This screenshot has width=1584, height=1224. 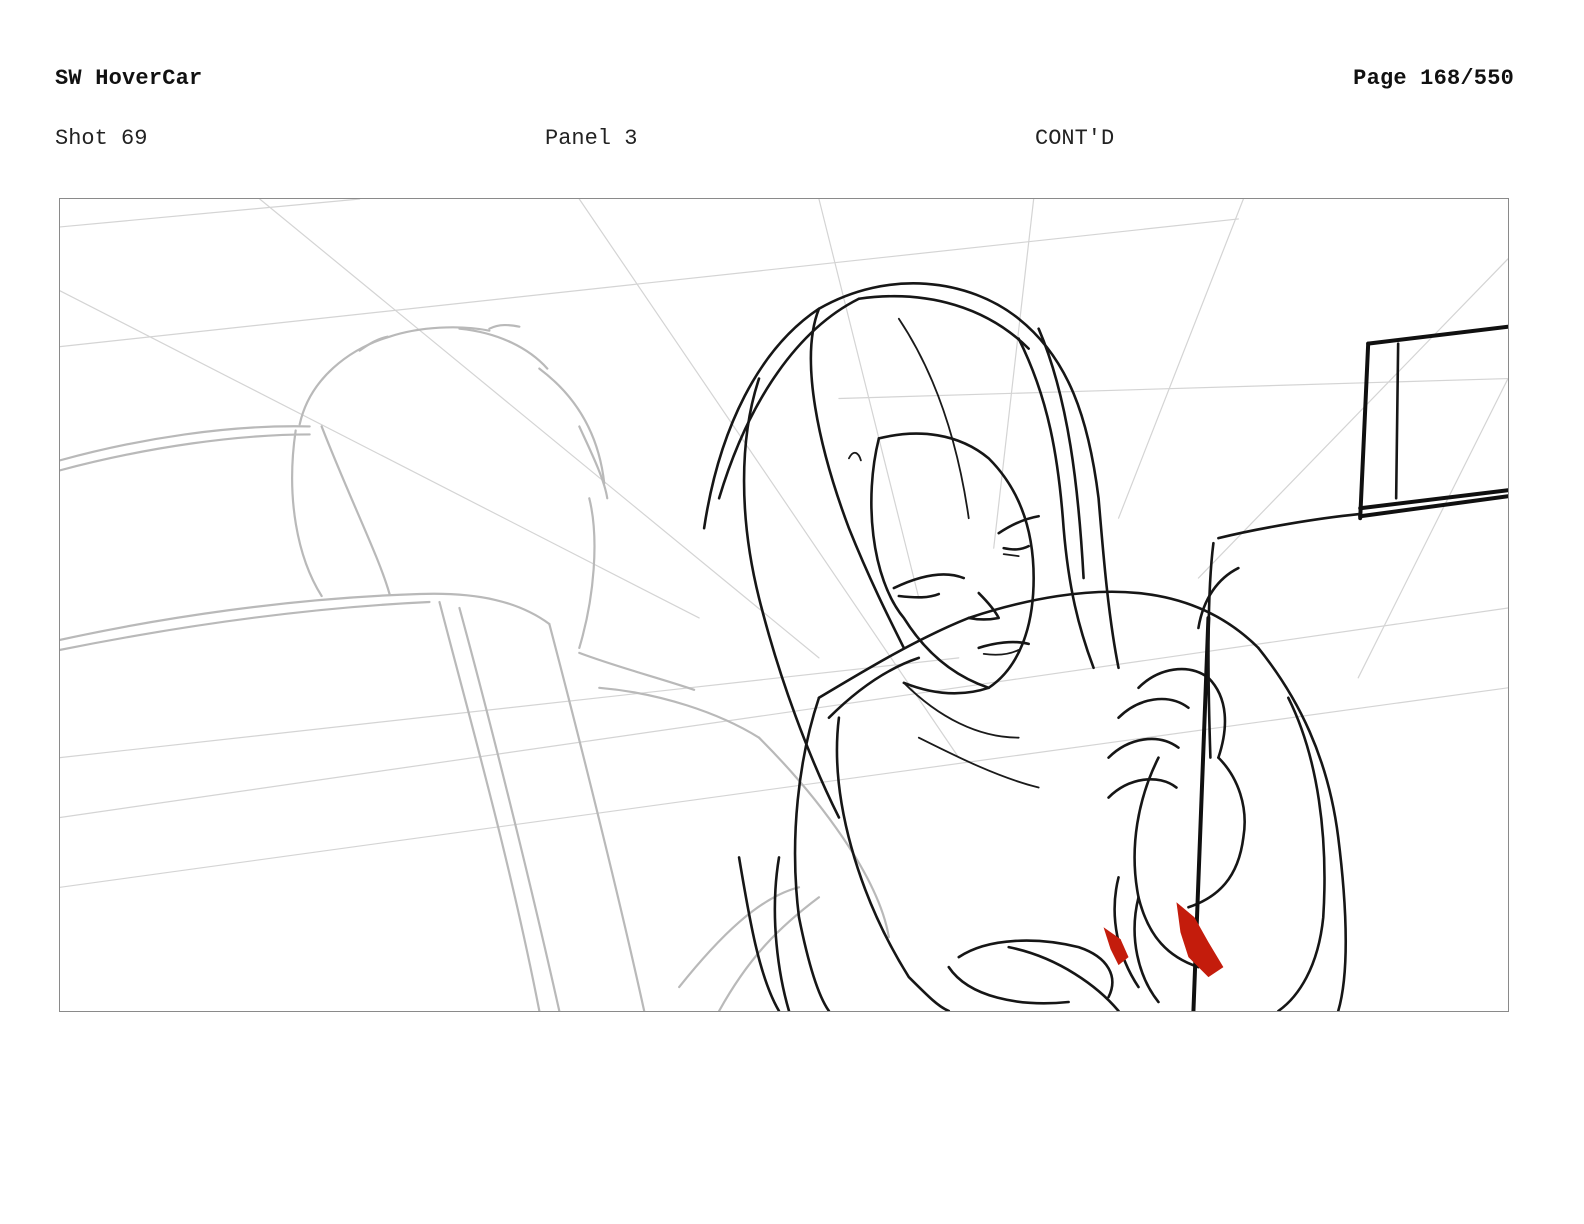 What do you see at coordinates (129, 78) in the screenshot?
I see `storyboard-title: SW HoverCar` at bounding box center [129, 78].